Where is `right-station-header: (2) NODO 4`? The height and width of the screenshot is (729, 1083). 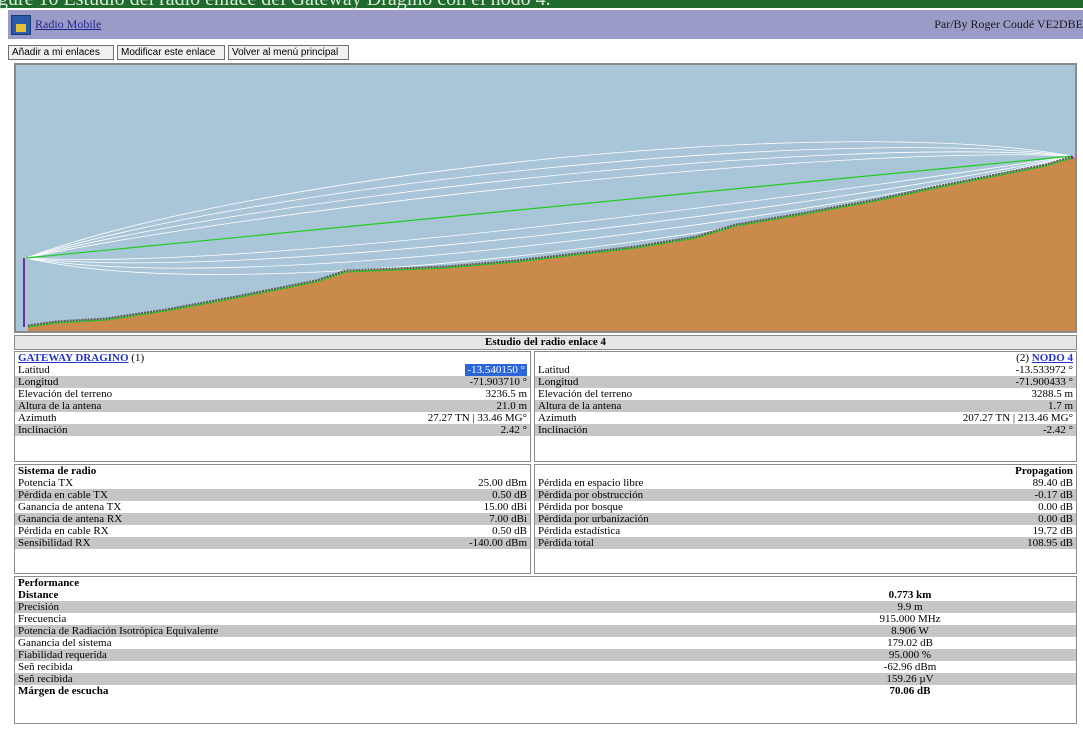 right-station-header: (2) NODO 4 is located at coordinates (805, 358).